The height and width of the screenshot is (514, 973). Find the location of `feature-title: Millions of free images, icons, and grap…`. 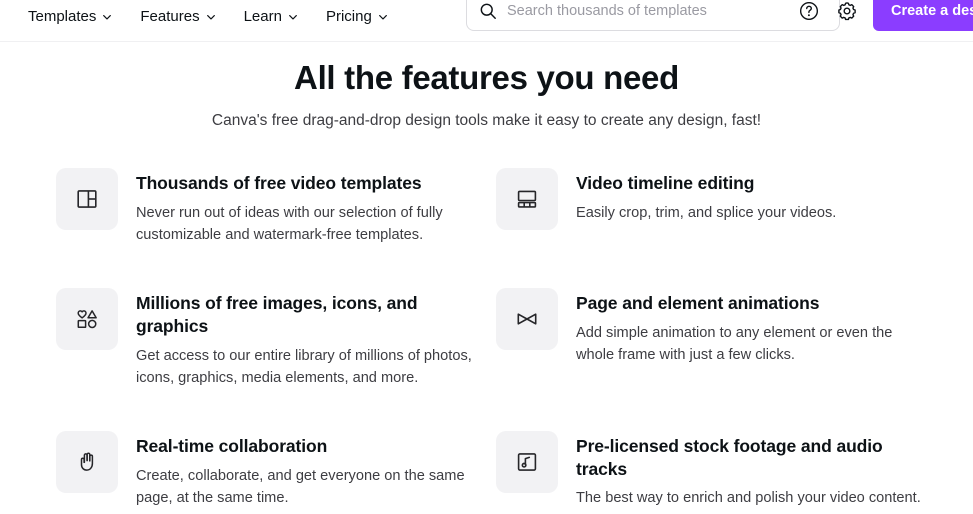

feature-title: Millions of free images, icons, and grap… is located at coordinates (277, 314).